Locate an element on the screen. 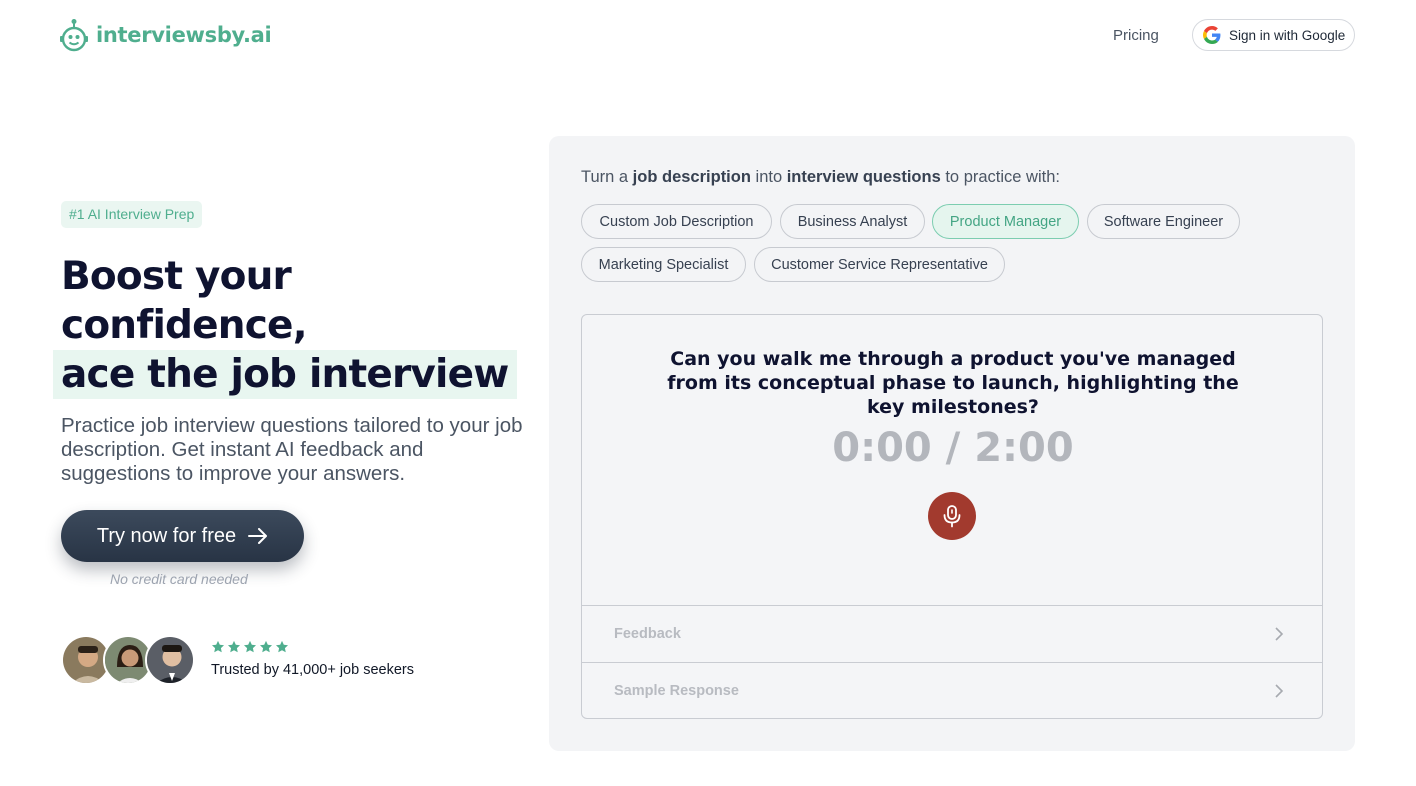  try-now-label: Try now for free is located at coordinates (166, 535).